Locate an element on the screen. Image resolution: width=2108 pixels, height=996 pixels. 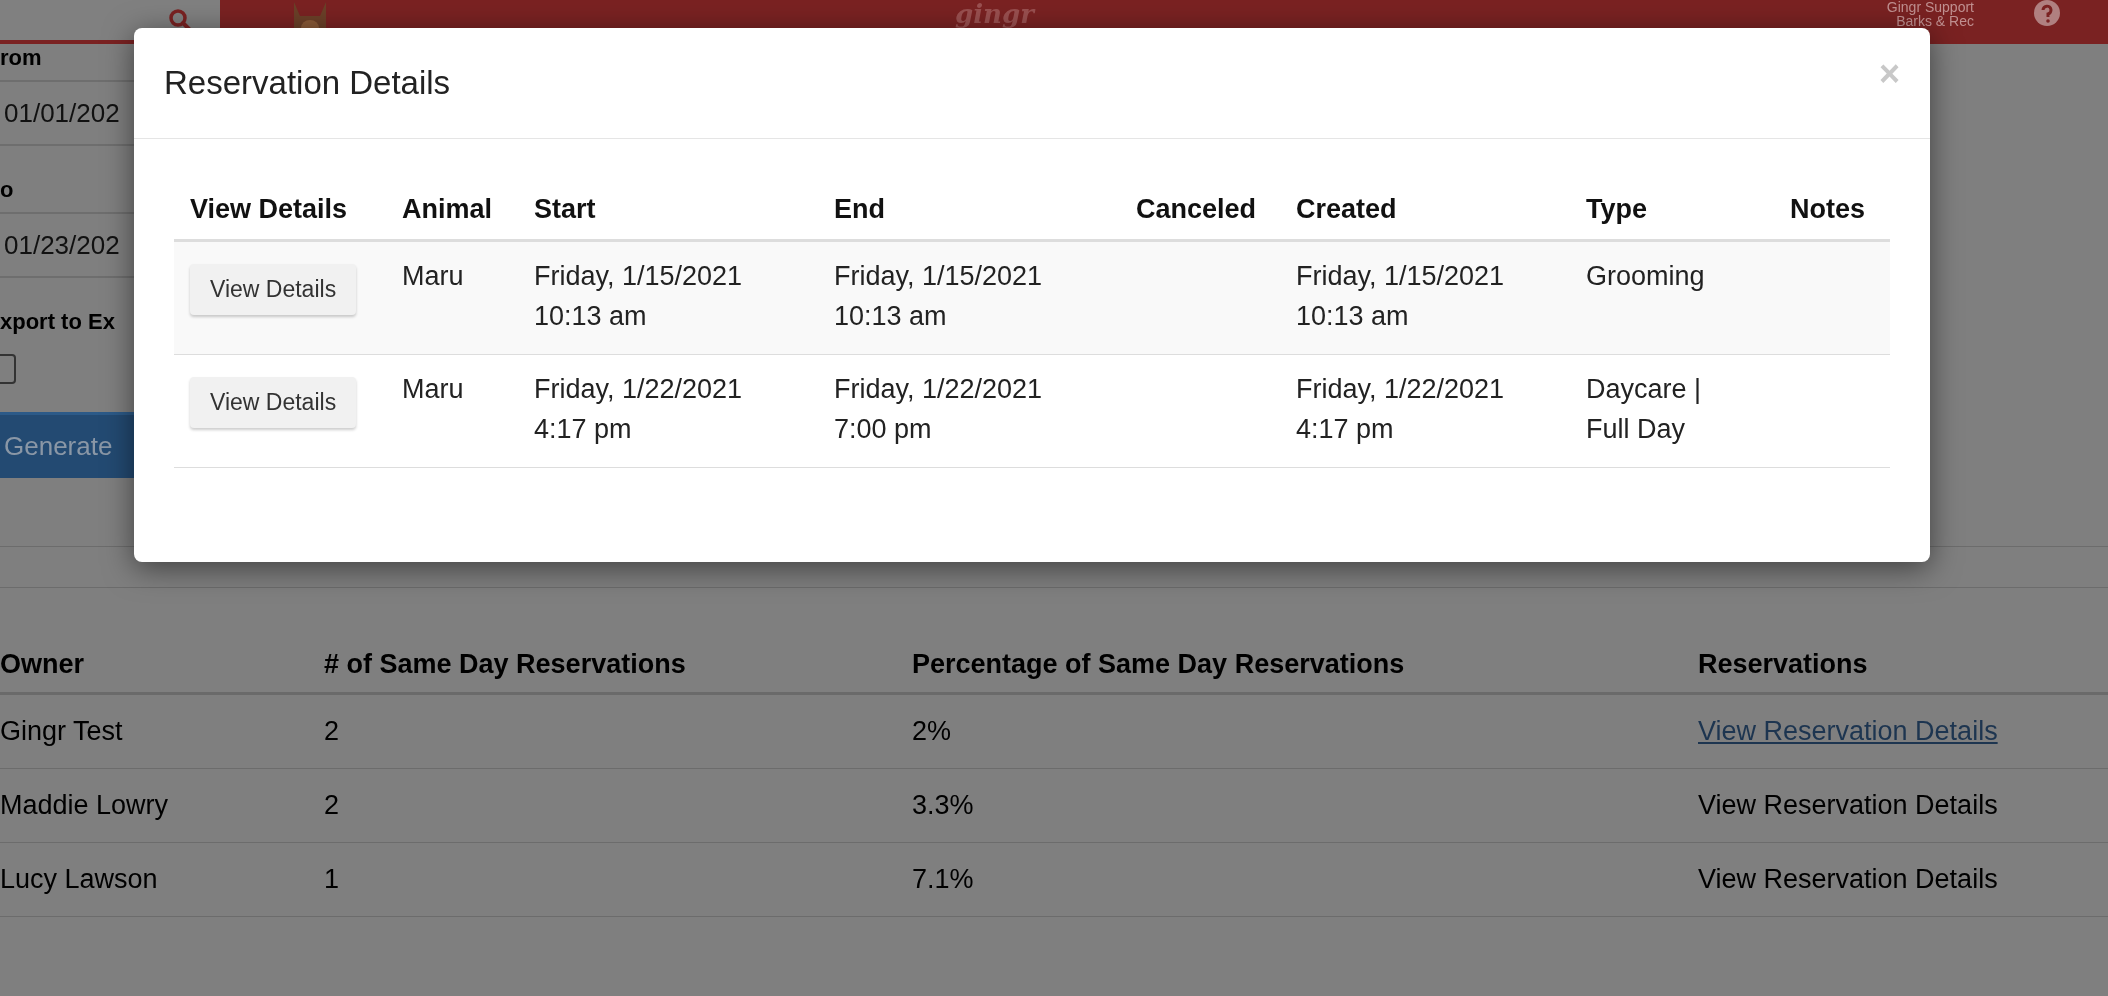
column-header: Percentage of Same Day Reservations is located at coordinates (1305, 665).